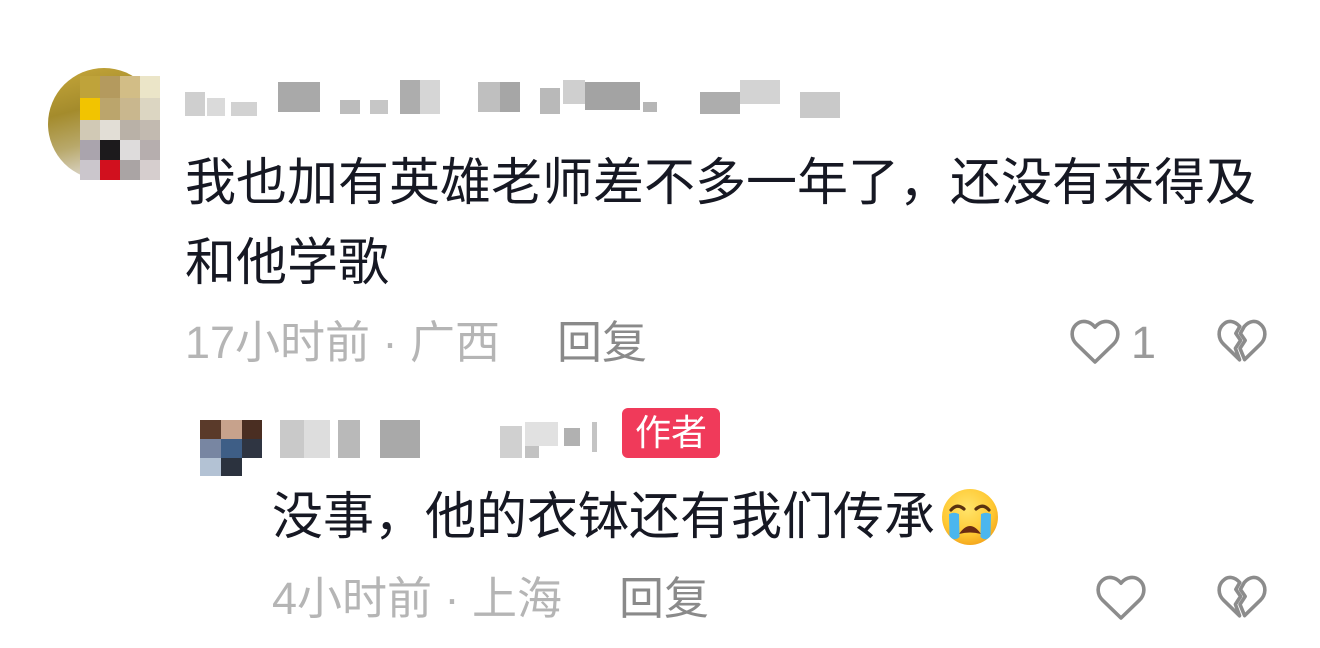 This screenshot has width=1320, height=648. I want to click on commenter-username-redacted, so click(515, 99).